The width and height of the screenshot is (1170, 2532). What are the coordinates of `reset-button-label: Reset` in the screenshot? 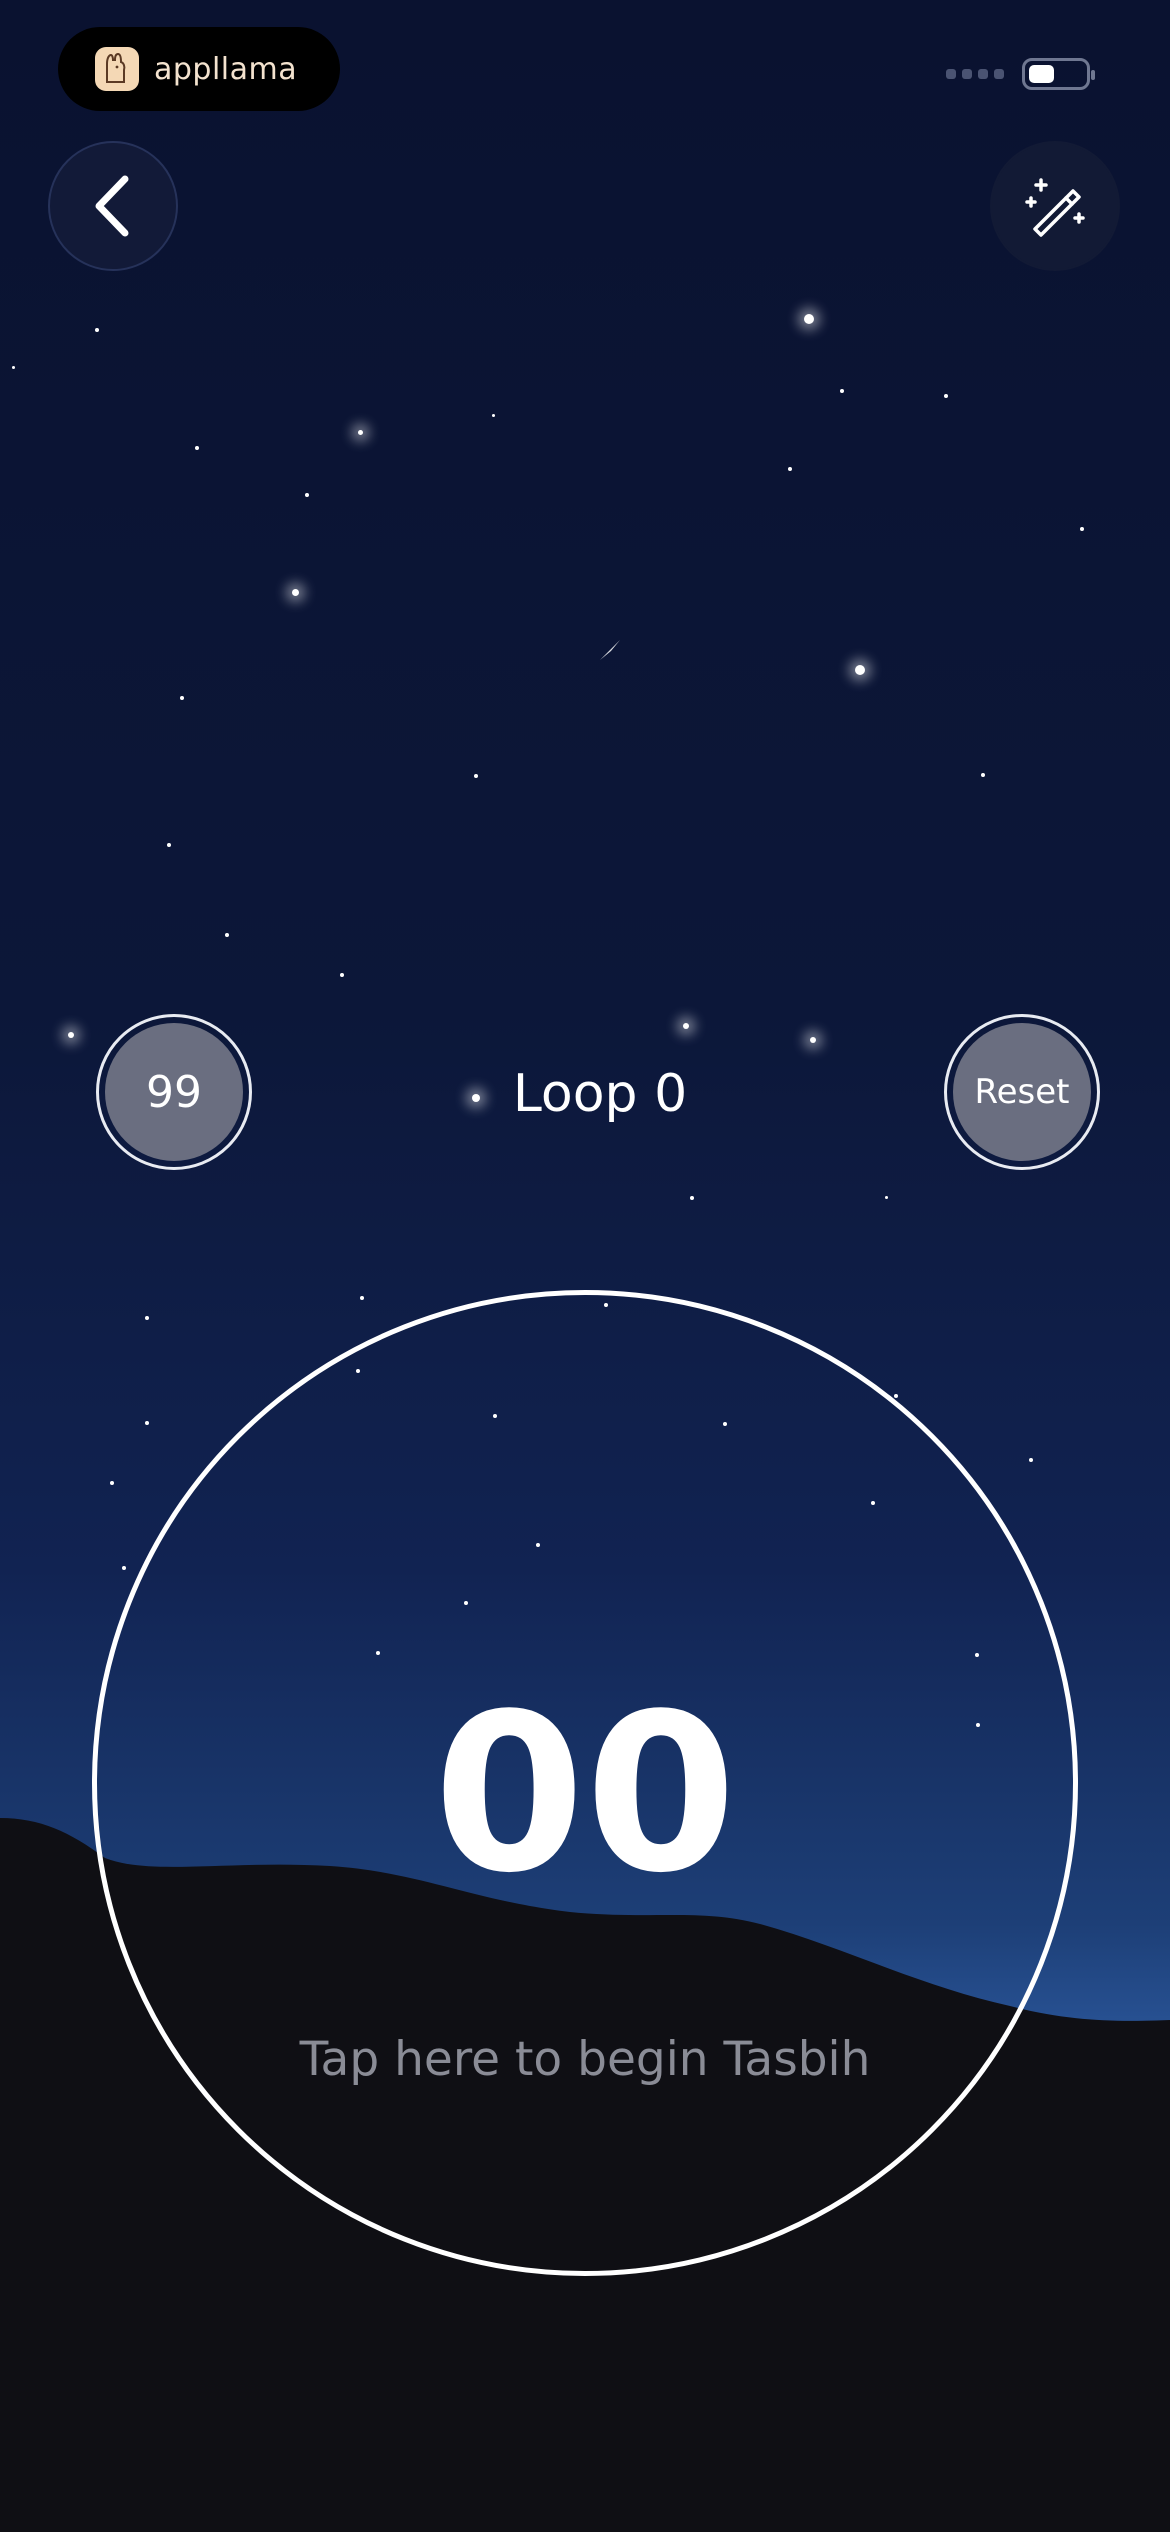 It's located at (1022, 1092).